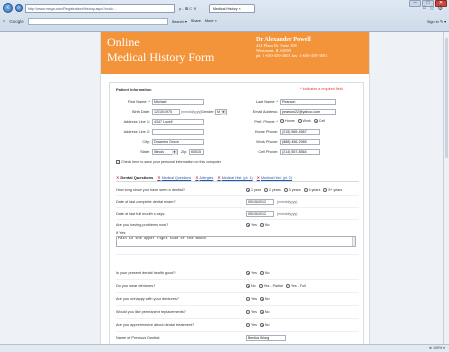 Image resolution: width=449 pixels, height=352 pixels. What do you see at coordinates (425, 8) in the screenshot?
I see `home-icon: ⌂` at bounding box center [425, 8].